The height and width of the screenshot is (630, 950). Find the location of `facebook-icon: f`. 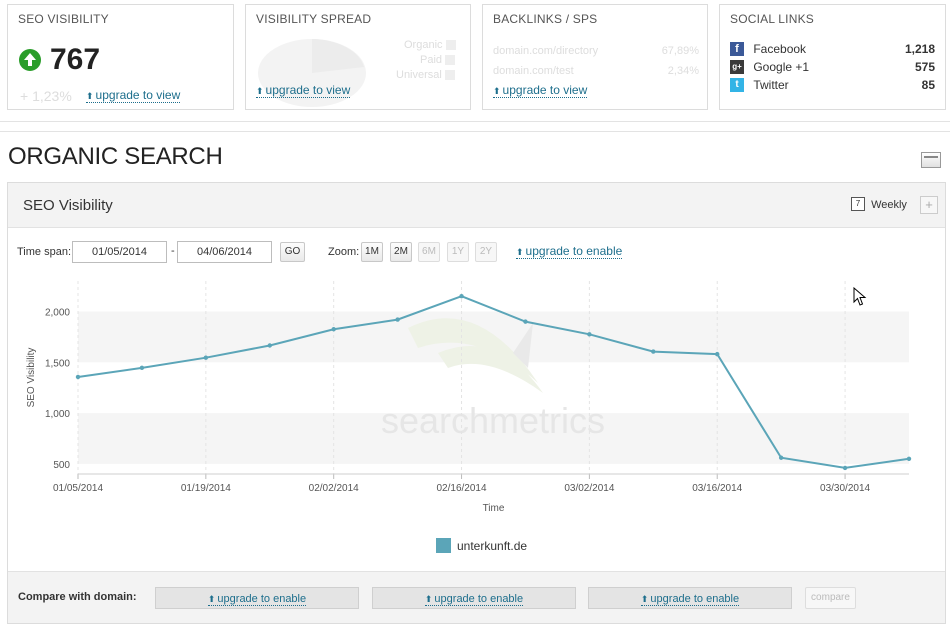

facebook-icon: f is located at coordinates (737, 48).